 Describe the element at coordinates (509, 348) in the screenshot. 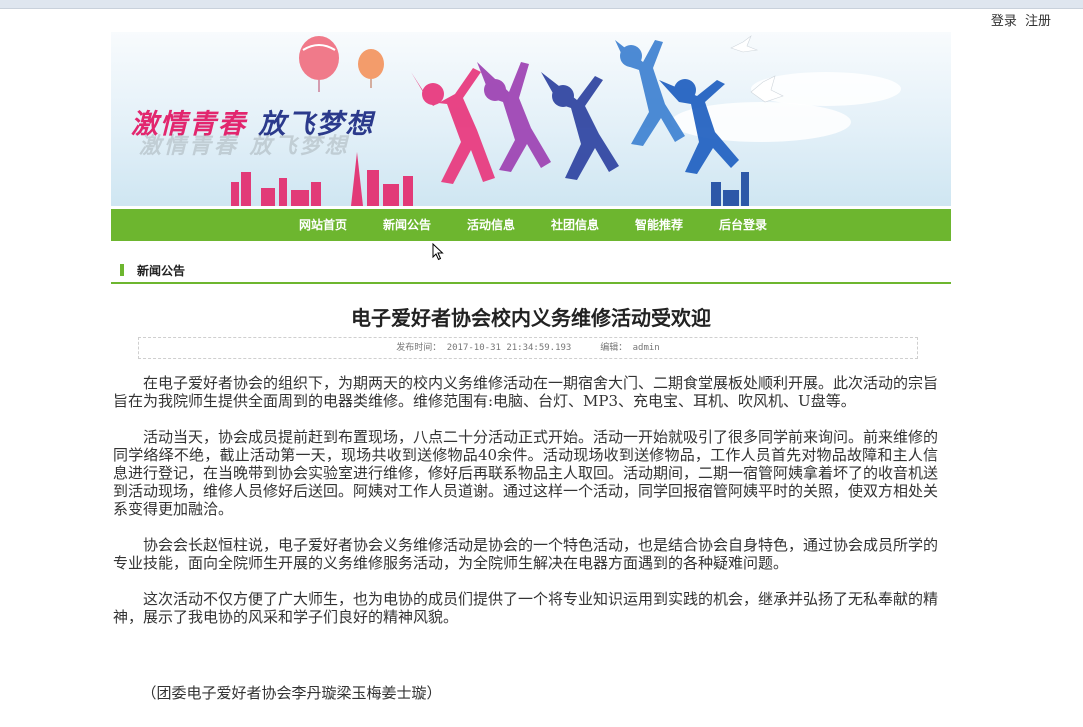

I see `publish-time: 2017-10-31 21:34:59.193` at that location.